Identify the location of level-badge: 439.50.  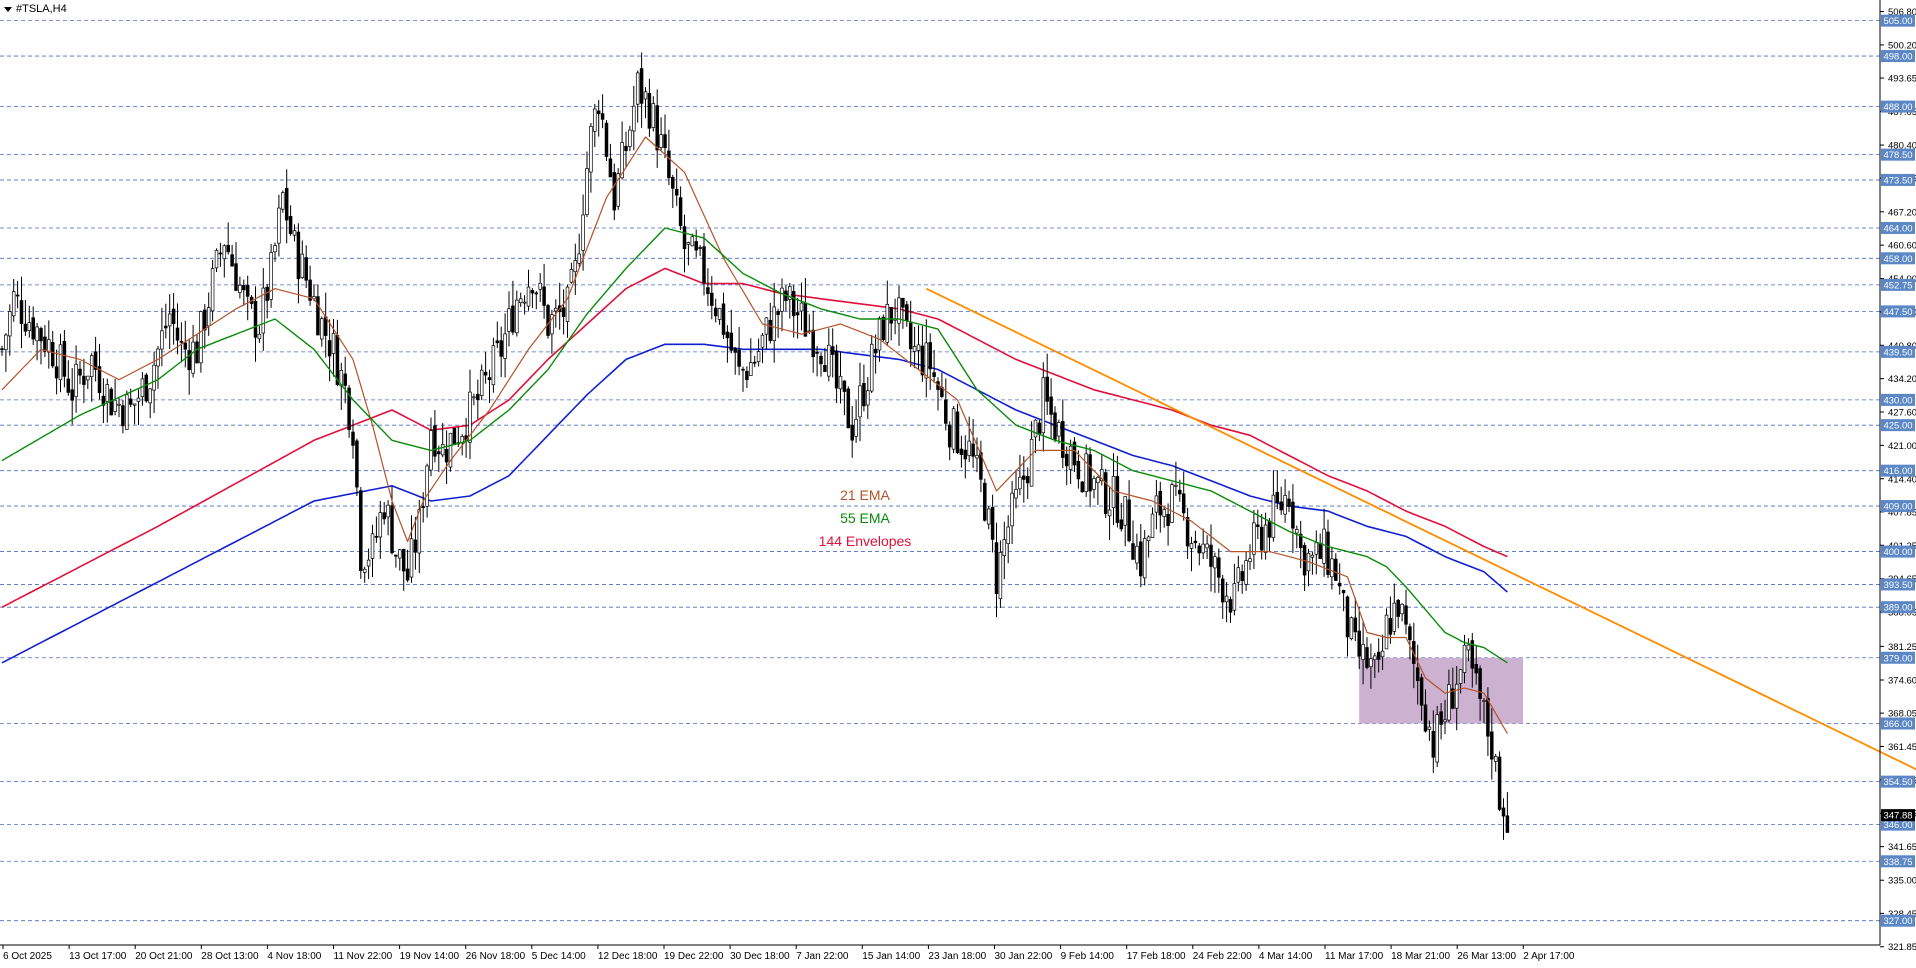
(1898, 351).